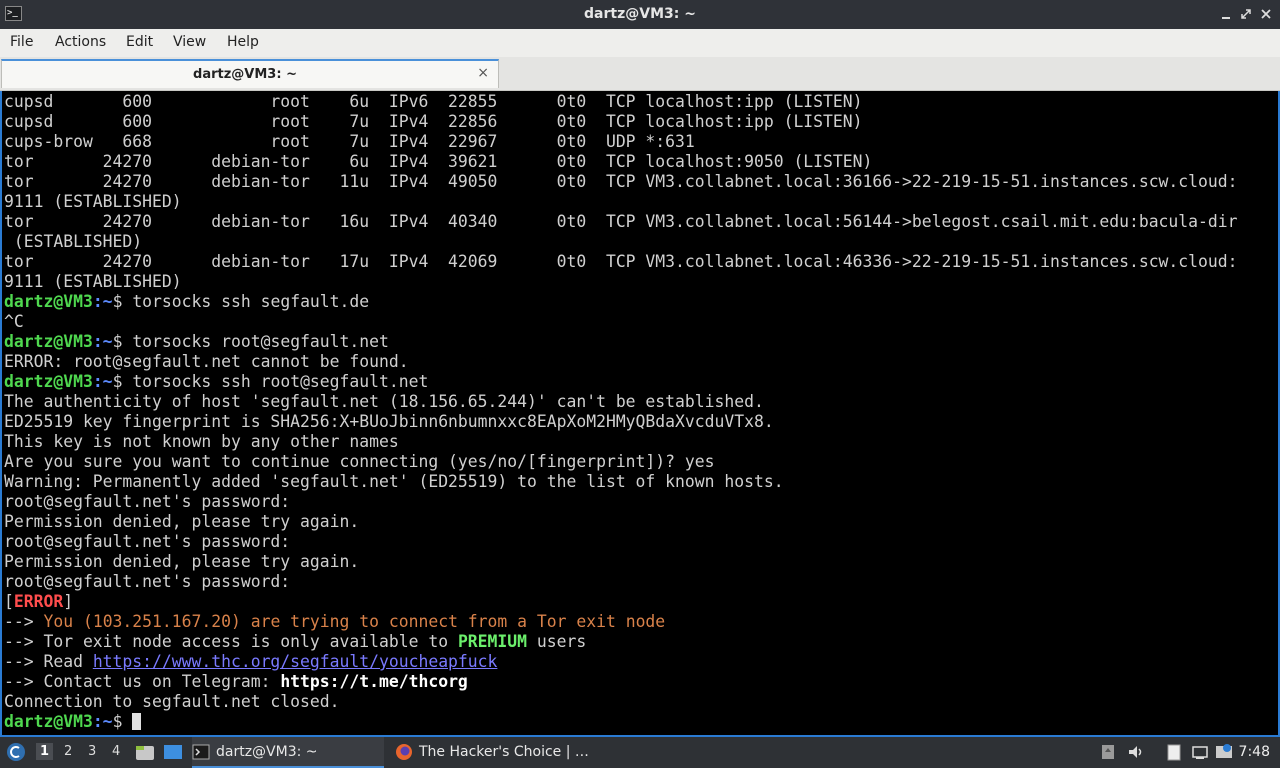 This screenshot has height=768, width=1280. What do you see at coordinates (145, 752) in the screenshot?
I see `file-manager-launcher` at bounding box center [145, 752].